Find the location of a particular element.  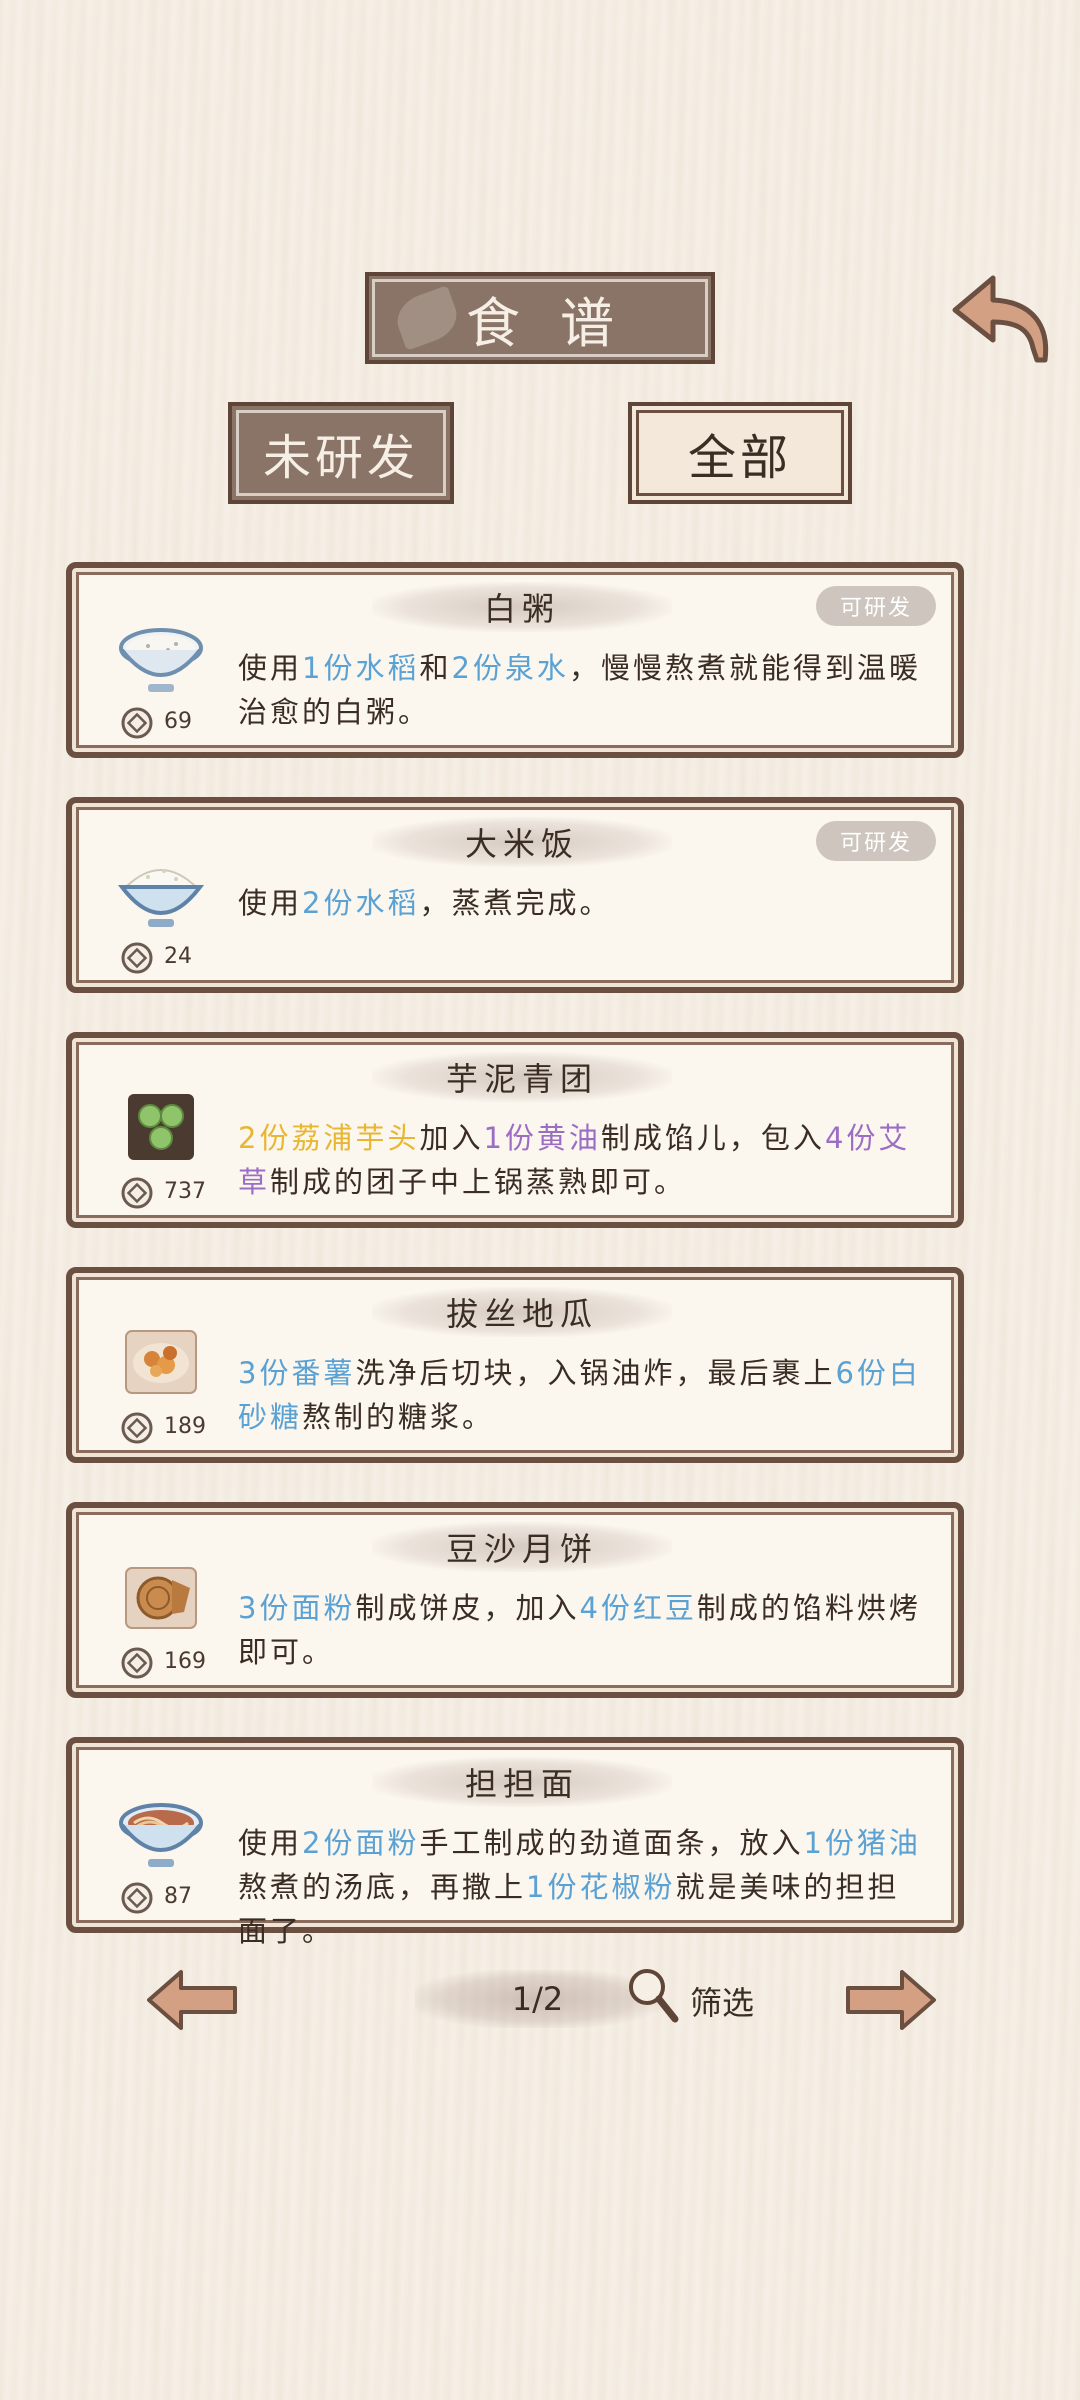

description-text: 洗净后切块，入锅油炸，最后裹上 is located at coordinates (595, 1373).